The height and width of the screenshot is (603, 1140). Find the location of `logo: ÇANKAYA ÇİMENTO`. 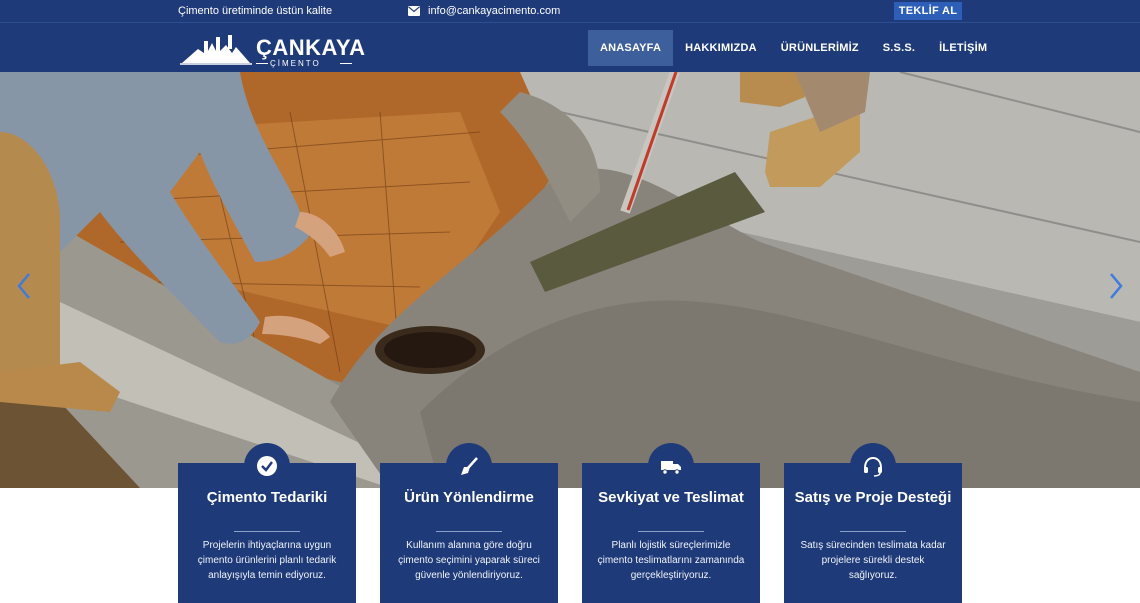

logo: ÇANKAYA ÇİMENTO is located at coordinates (272, 49).